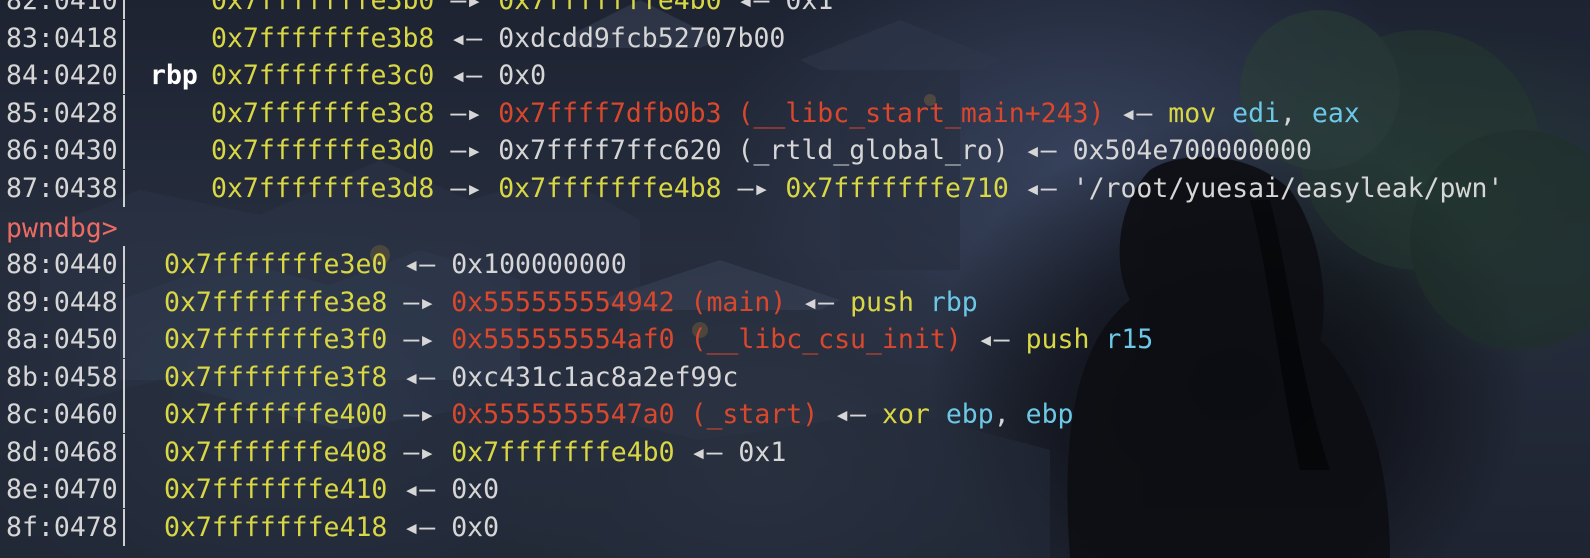  What do you see at coordinates (706, 339) in the screenshot?
I see `pointed-value: 0x555555554af0 (__libc_csu_init)` at bounding box center [706, 339].